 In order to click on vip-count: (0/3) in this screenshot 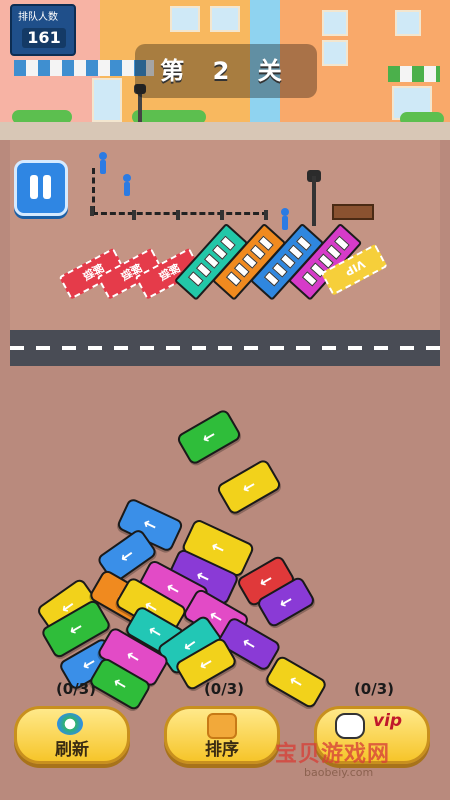, I will do `click(374, 689)`.